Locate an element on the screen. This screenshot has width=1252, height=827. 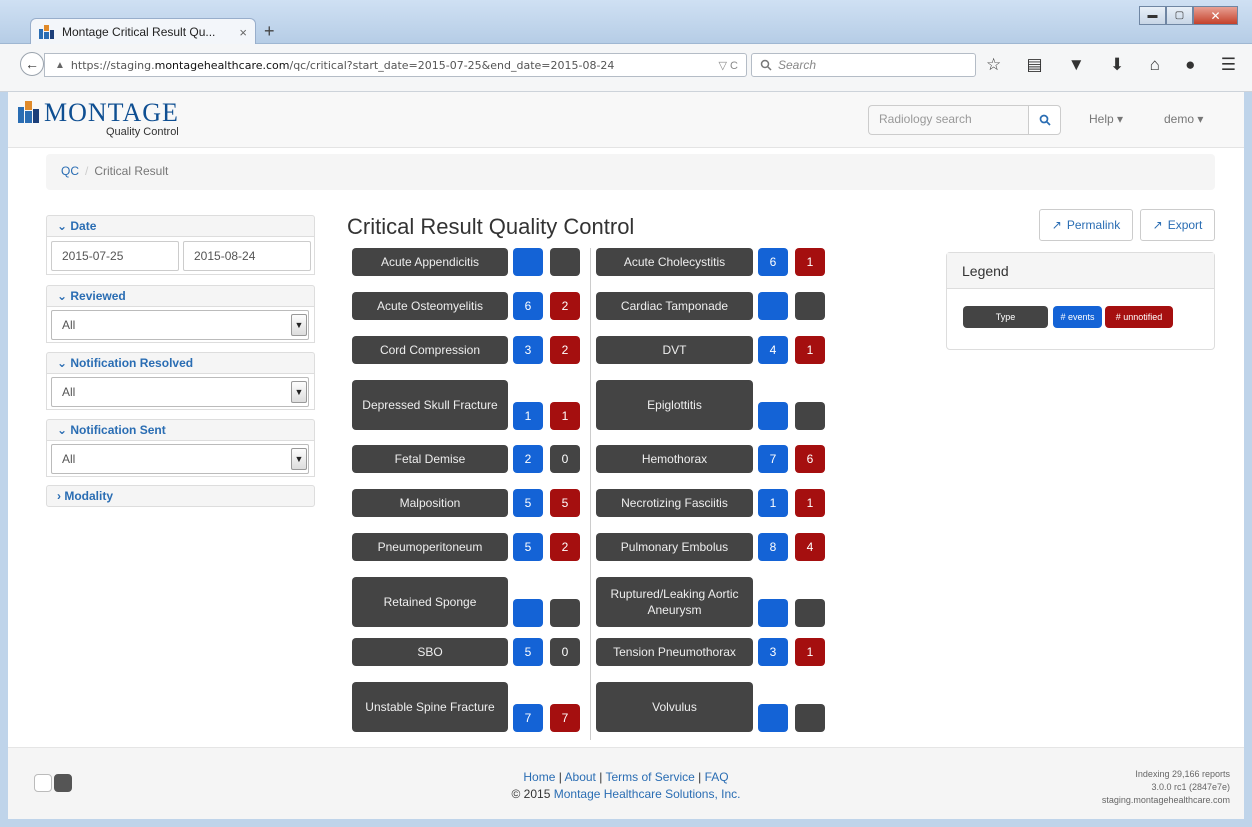
unnotified-badge-ruptured-leaking-aortic-aneurysm is located at coordinates (810, 613).